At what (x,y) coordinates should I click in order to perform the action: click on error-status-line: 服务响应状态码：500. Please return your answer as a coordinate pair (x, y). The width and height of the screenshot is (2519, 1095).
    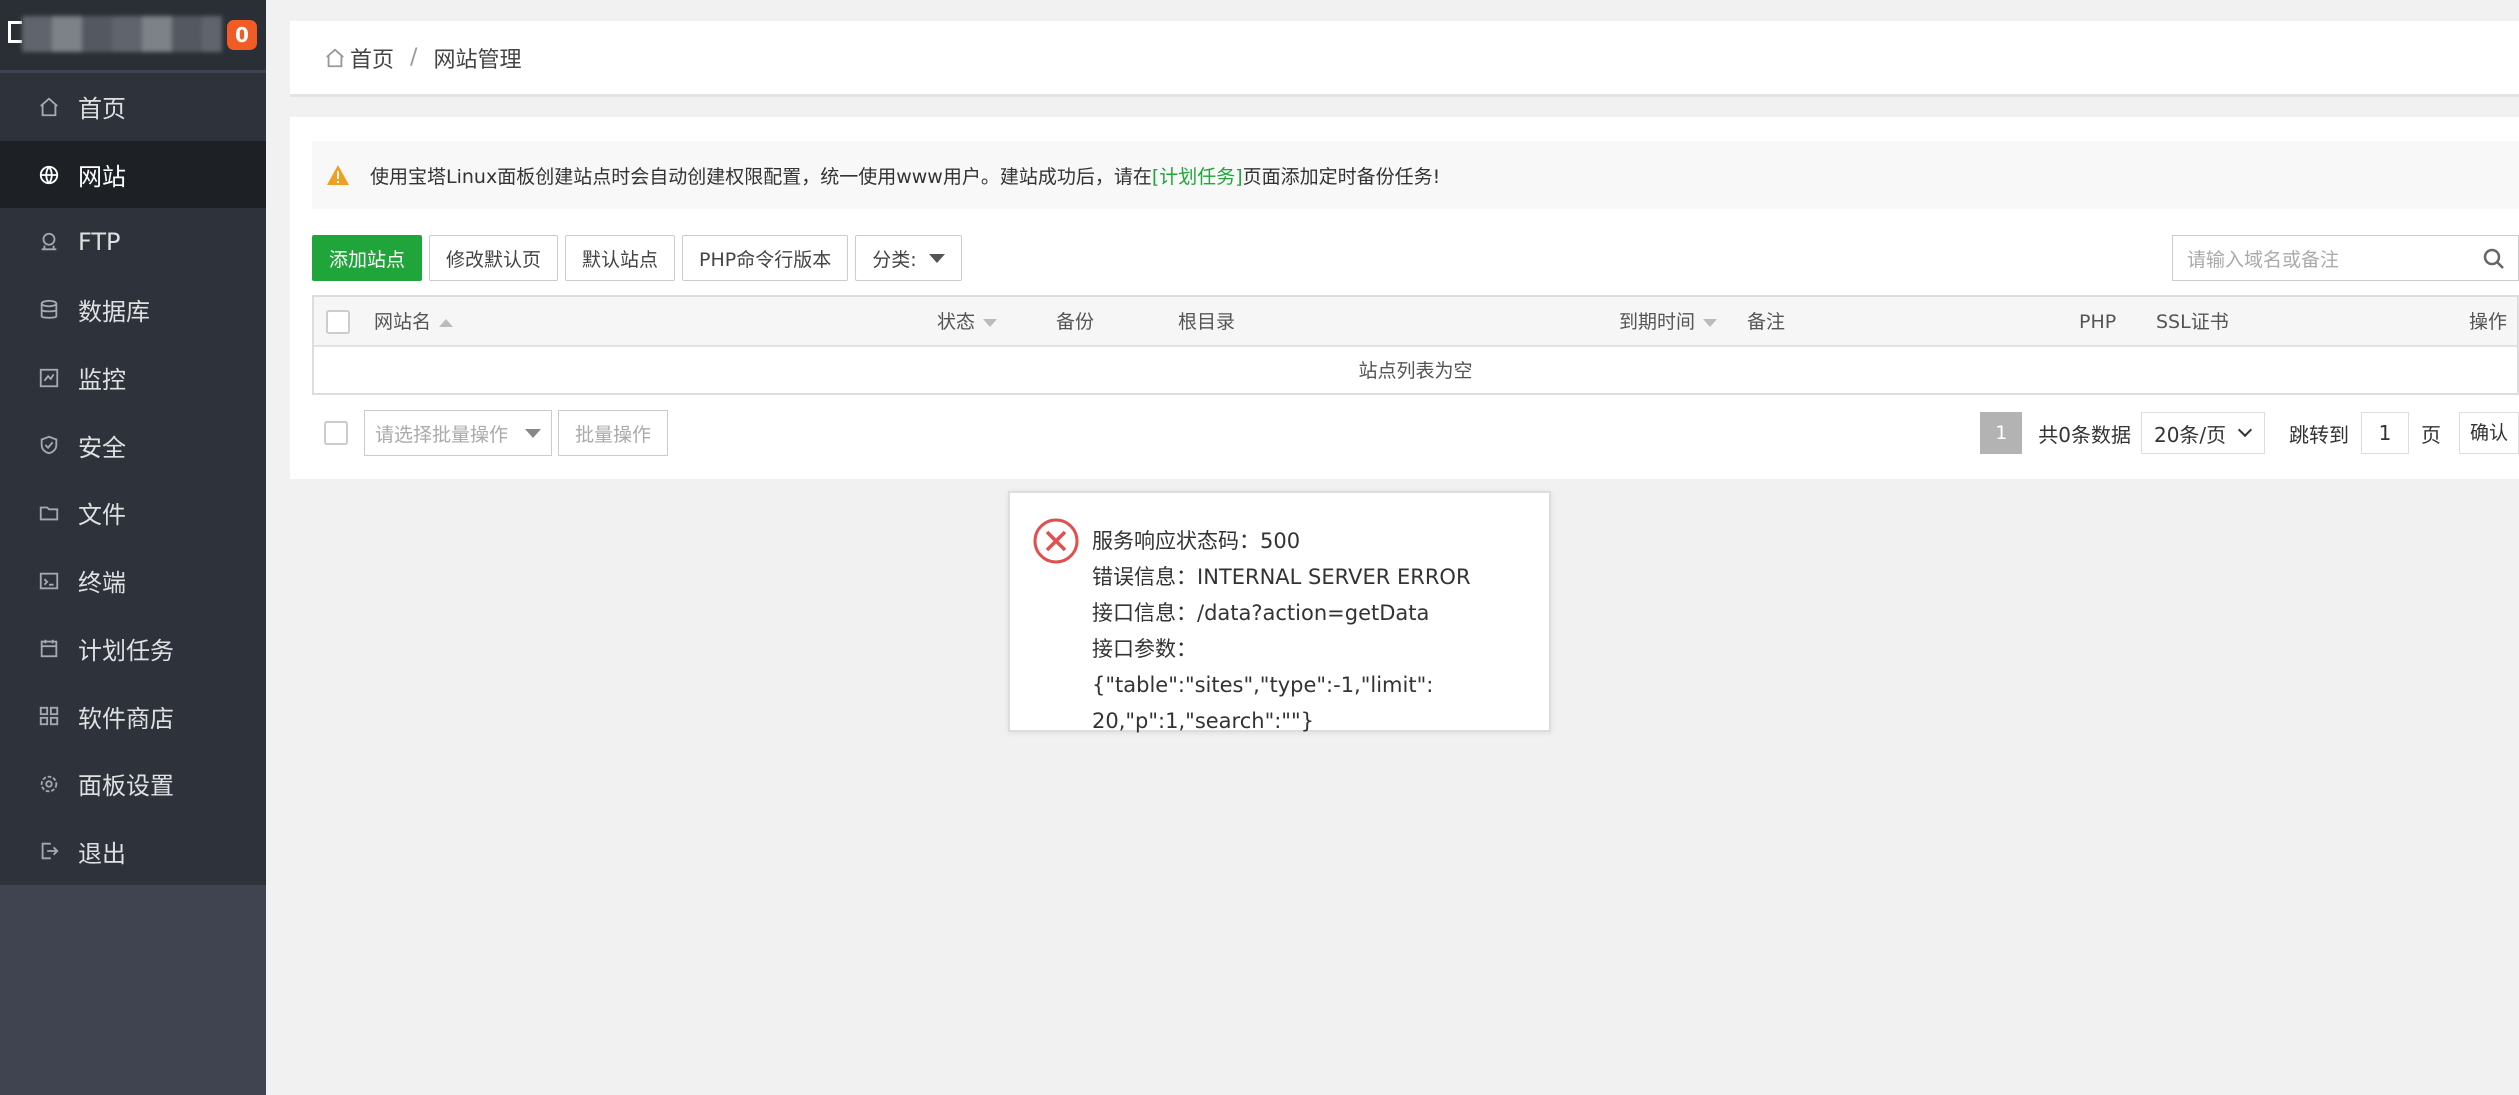
    Looking at the image, I should click on (1196, 541).